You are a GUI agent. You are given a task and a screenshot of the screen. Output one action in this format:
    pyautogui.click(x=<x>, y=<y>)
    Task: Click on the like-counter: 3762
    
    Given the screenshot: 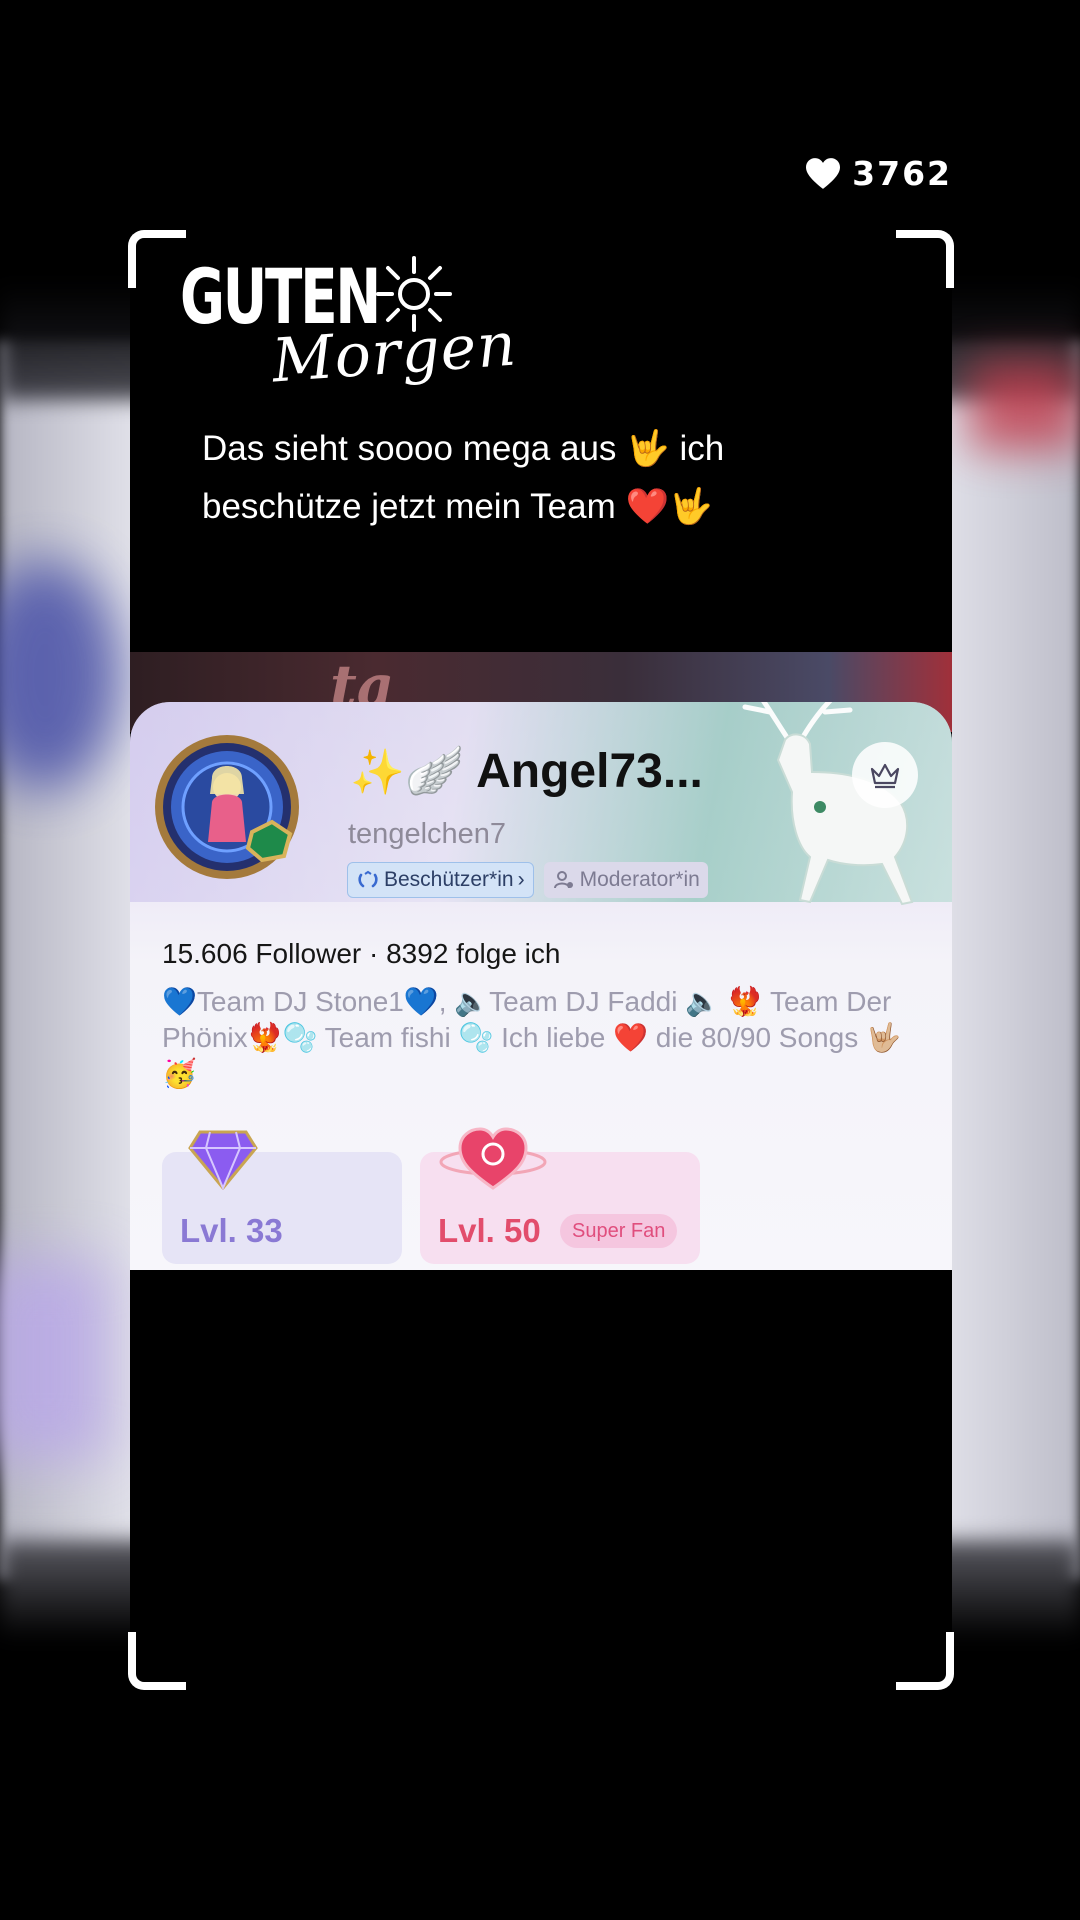 What is the action you would take?
    pyautogui.click(x=879, y=173)
    